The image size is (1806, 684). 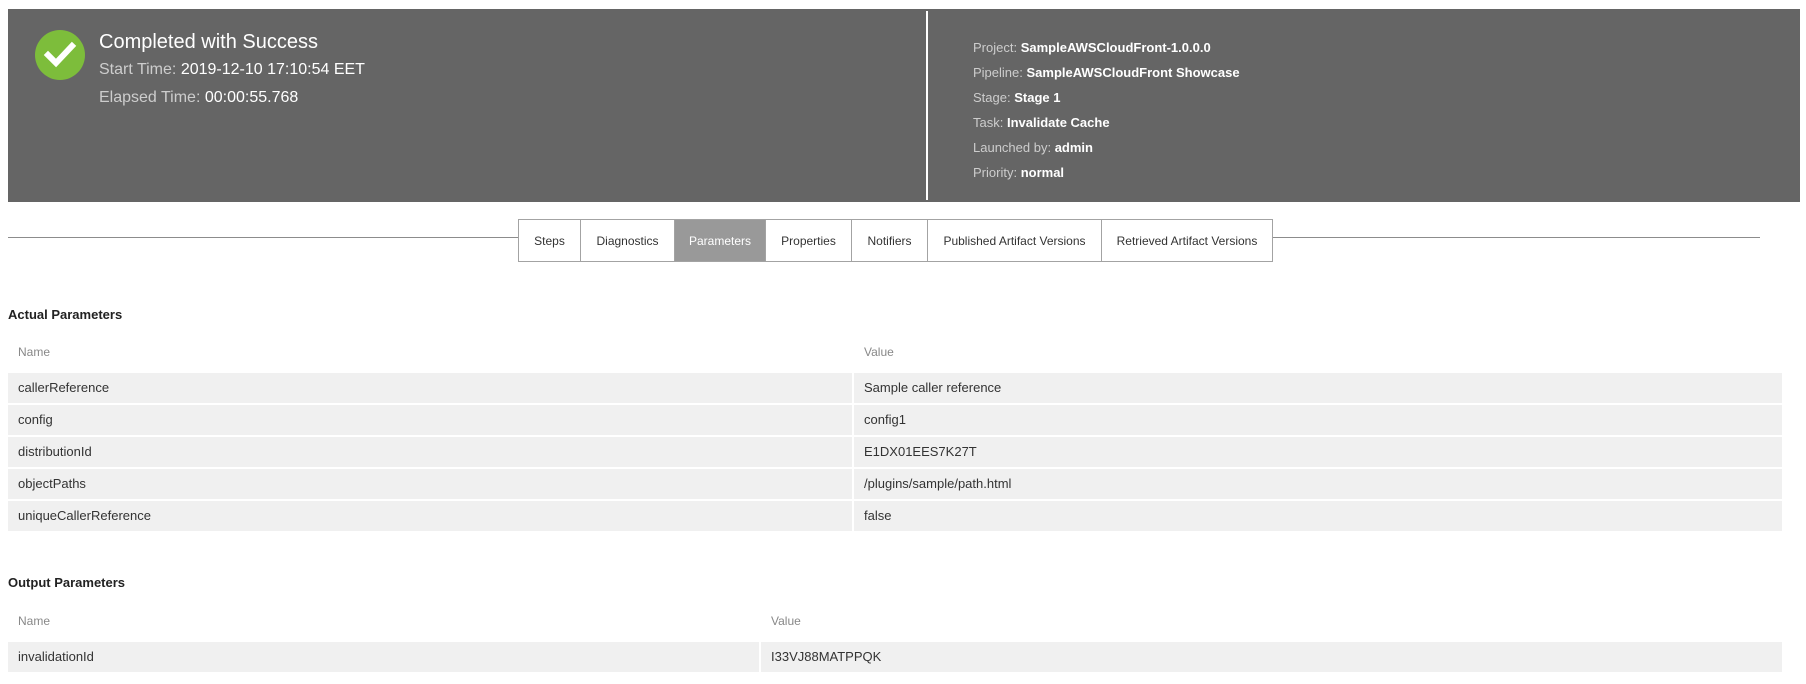 I want to click on pipeline-label: Pipeline:, so click(x=998, y=72).